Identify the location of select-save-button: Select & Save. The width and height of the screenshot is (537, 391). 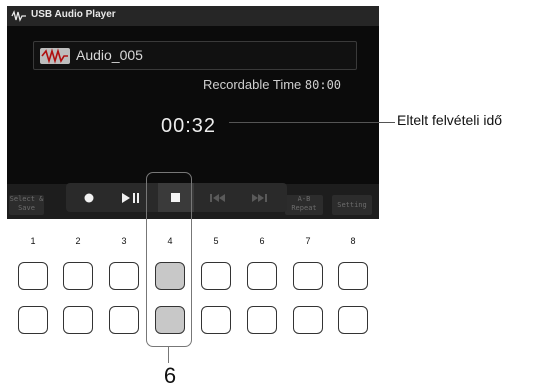
(26, 205).